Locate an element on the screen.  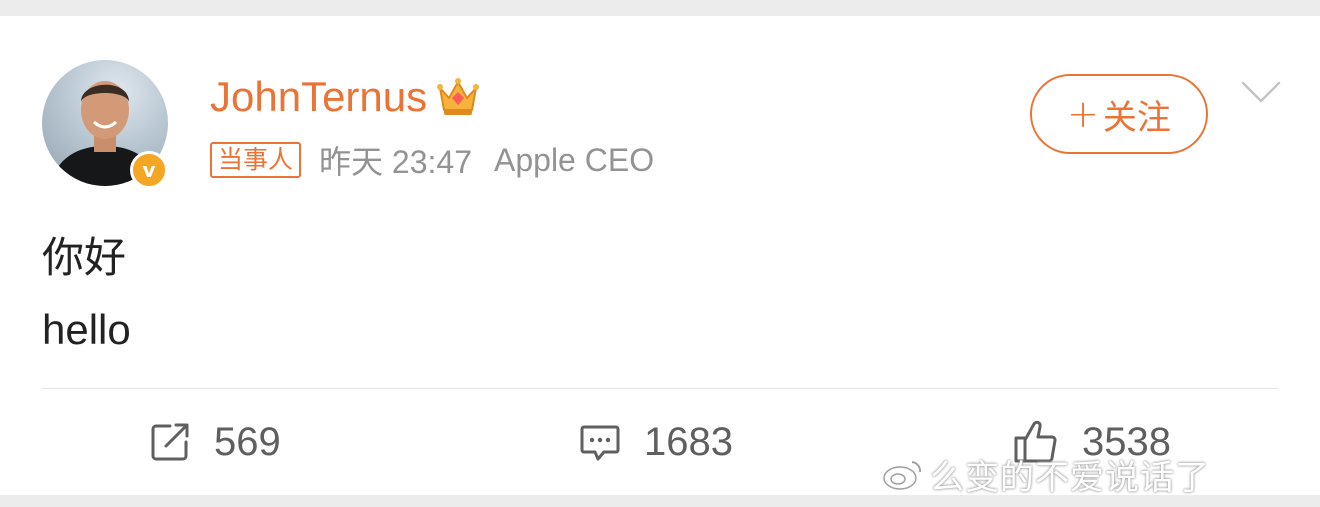
plus-icon: + is located at coordinates (1083, 114).